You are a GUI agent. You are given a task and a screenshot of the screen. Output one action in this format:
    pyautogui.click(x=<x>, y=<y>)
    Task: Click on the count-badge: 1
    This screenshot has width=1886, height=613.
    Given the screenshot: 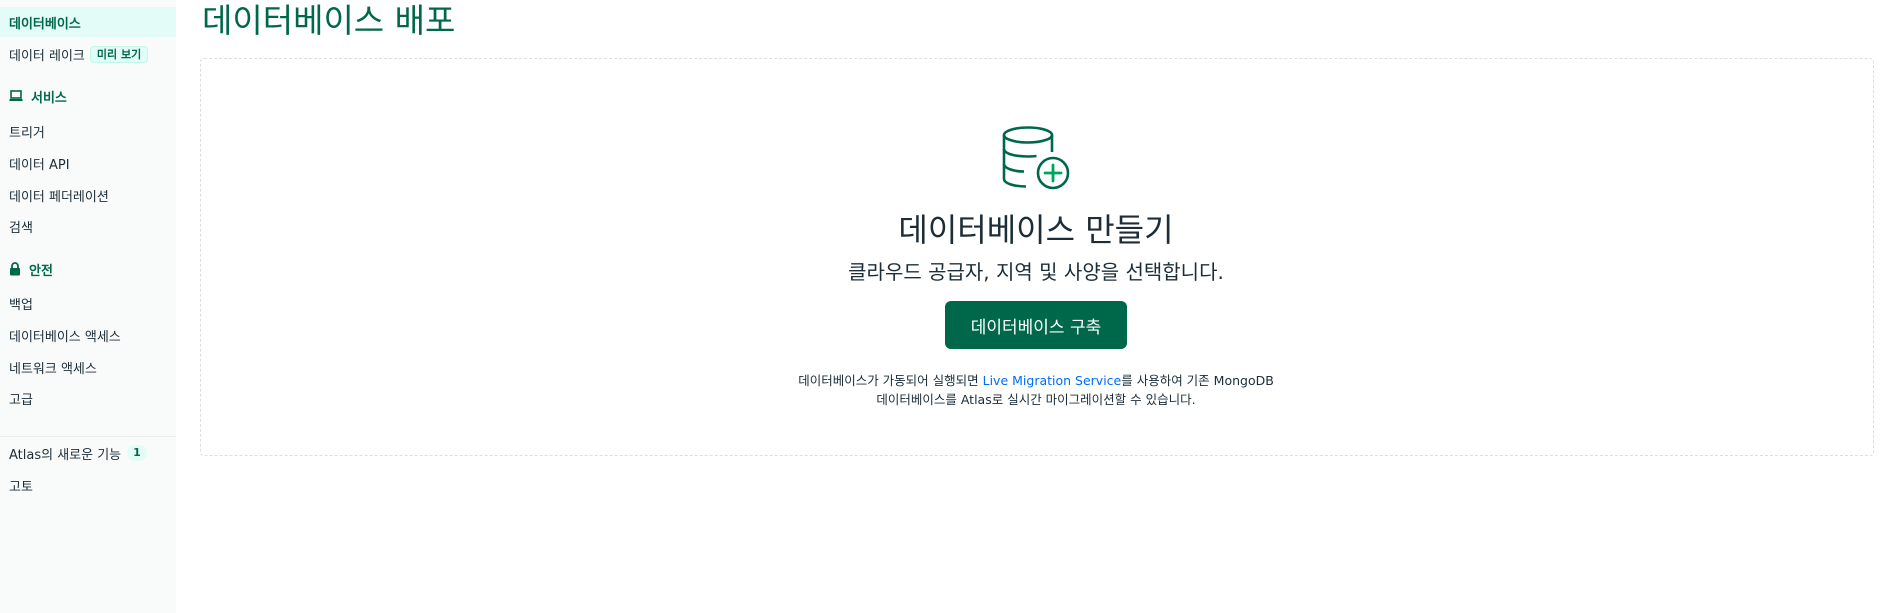 What is the action you would take?
    pyautogui.click(x=137, y=453)
    